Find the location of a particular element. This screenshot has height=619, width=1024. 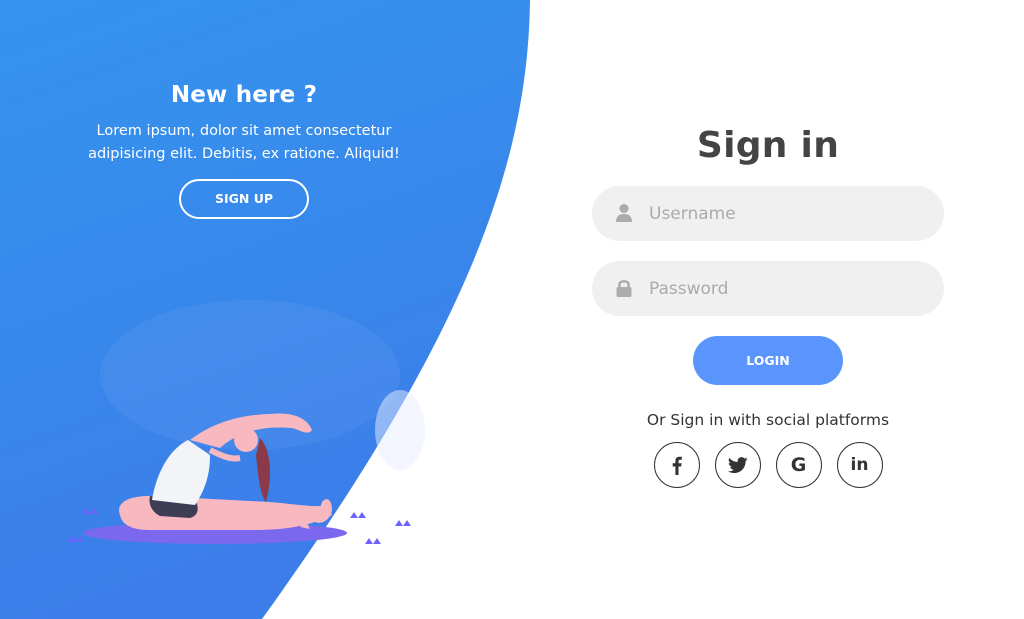

yoga-illustration is located at coordinates (246, 422).